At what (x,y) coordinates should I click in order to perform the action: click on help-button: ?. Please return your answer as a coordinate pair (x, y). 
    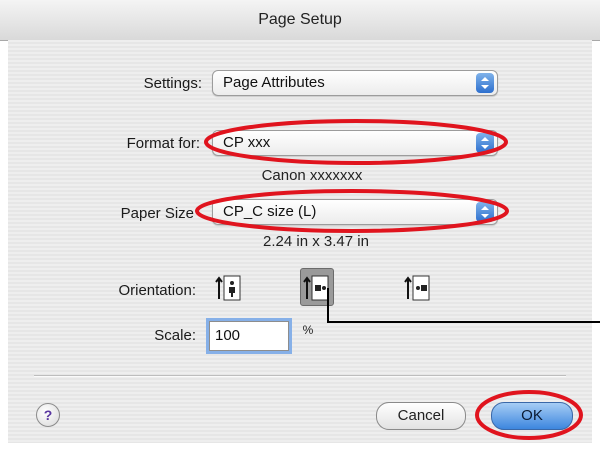
    Looking at the image, I should click on (48, 415).